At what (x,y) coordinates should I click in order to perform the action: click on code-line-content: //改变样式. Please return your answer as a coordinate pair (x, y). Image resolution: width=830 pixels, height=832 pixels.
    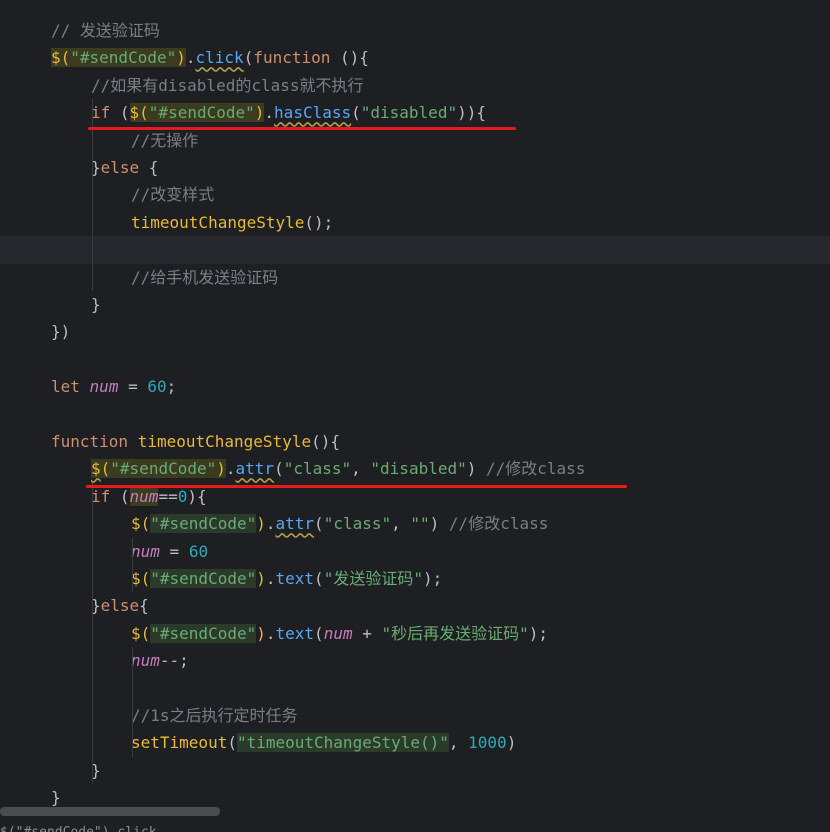
    Looking at the image, I should click on (172, 194).